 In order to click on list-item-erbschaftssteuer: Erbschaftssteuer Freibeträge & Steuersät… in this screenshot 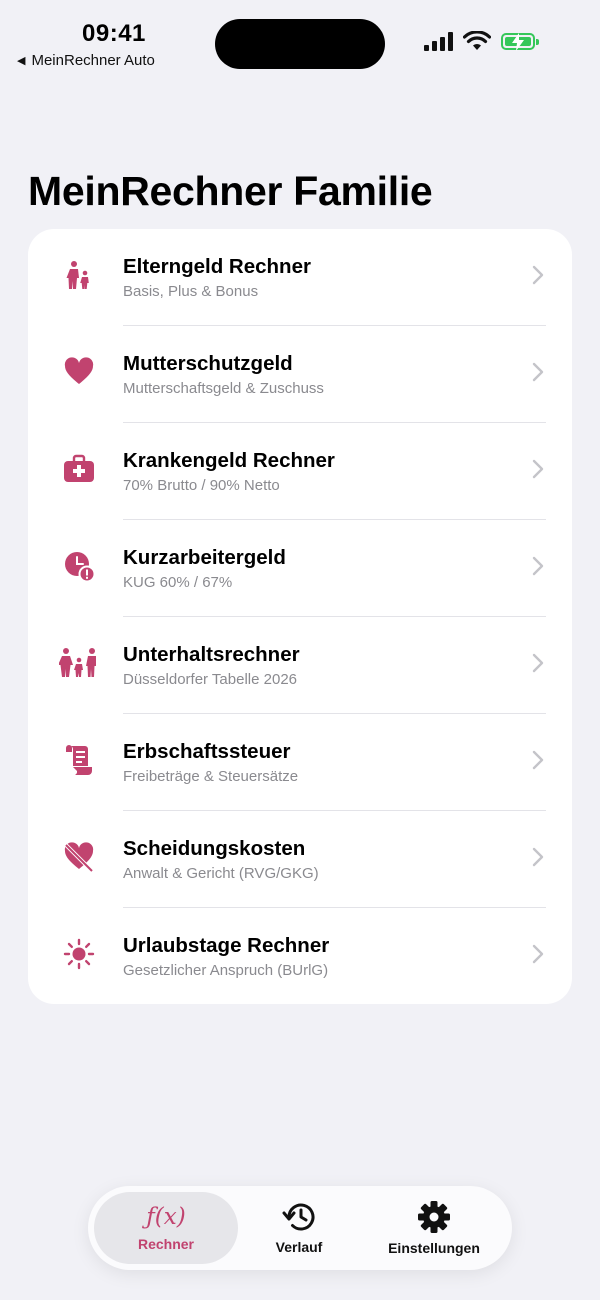, I will do `click(300, 762)`.